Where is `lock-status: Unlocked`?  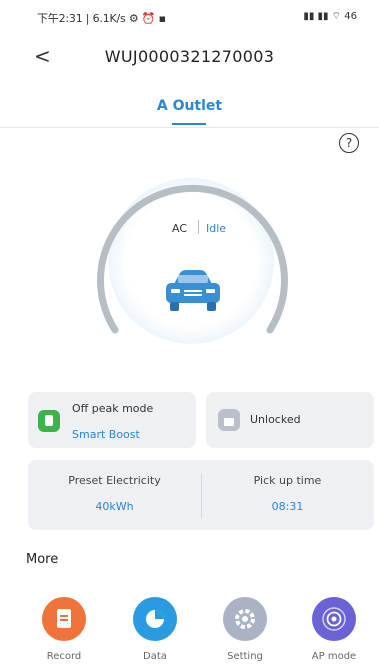
lock-status: Unlocked is located at coordinates (275, 419).